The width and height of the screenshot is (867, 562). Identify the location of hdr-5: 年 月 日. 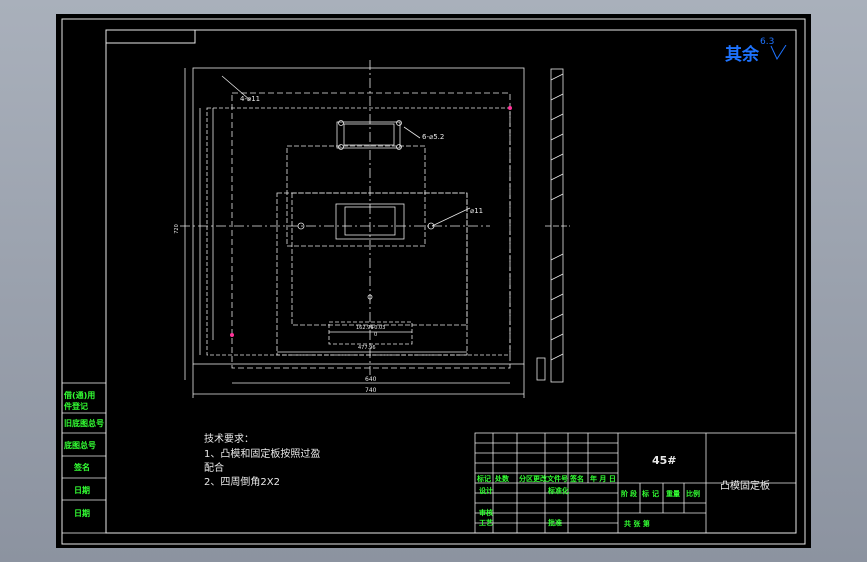
(603, 479).